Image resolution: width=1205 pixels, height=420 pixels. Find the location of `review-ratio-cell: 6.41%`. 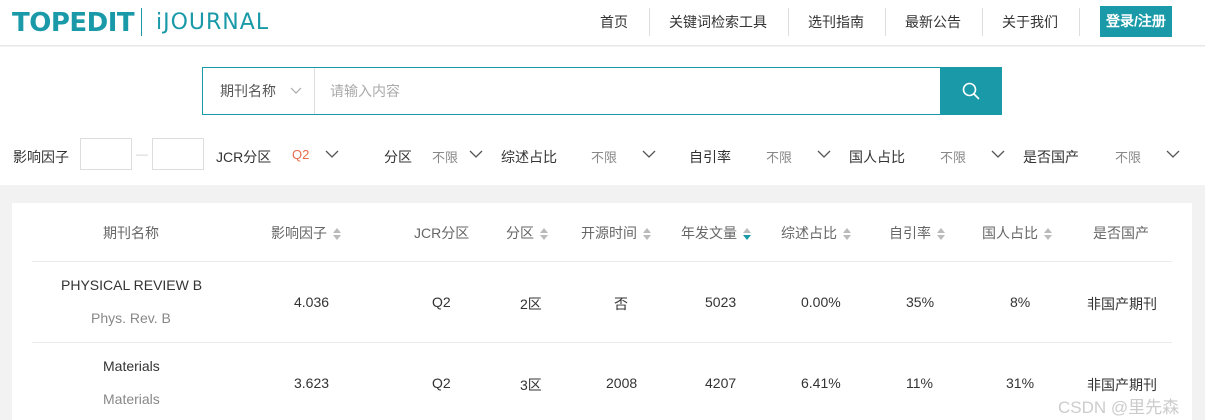

review-ratio-cell: 6.41% is located at coordinates (821, 383).